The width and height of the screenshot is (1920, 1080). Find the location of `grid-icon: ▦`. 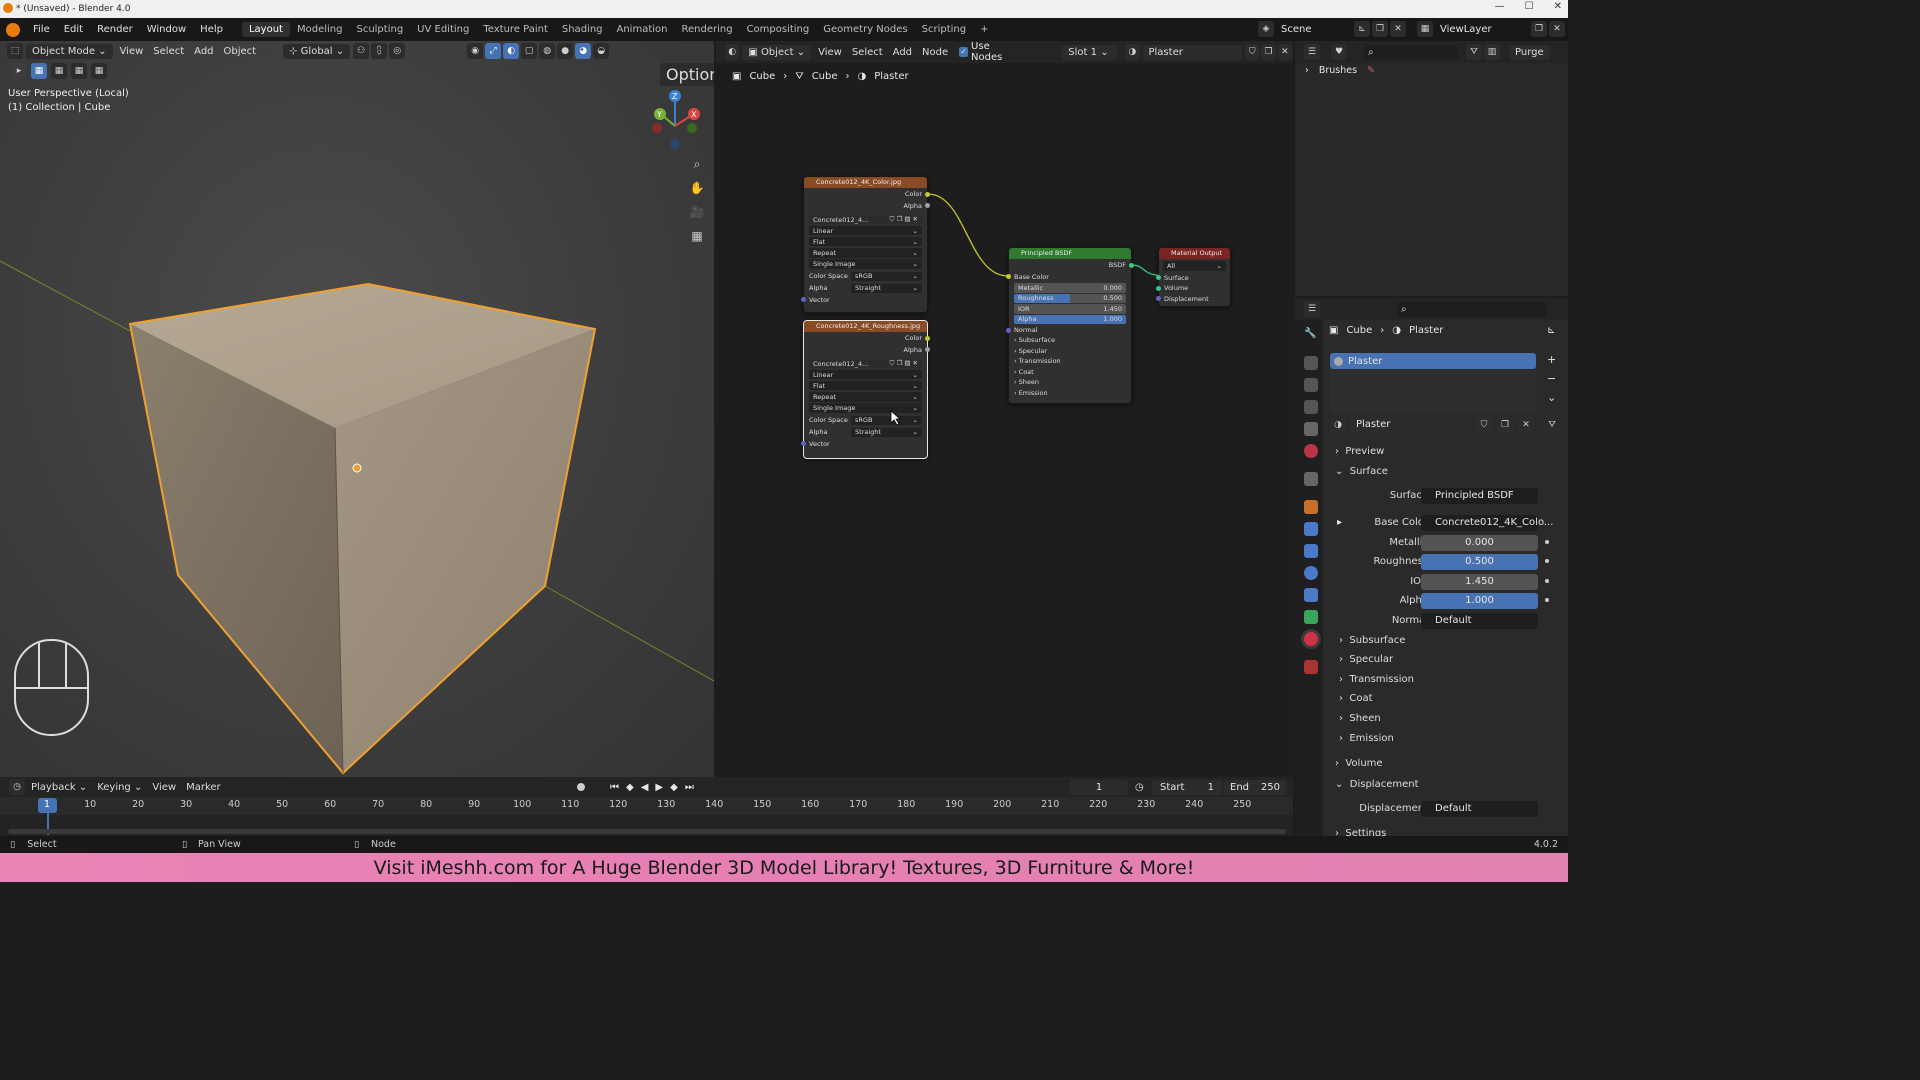

grid-icon: ▦ is located at coordinates (697, 236).